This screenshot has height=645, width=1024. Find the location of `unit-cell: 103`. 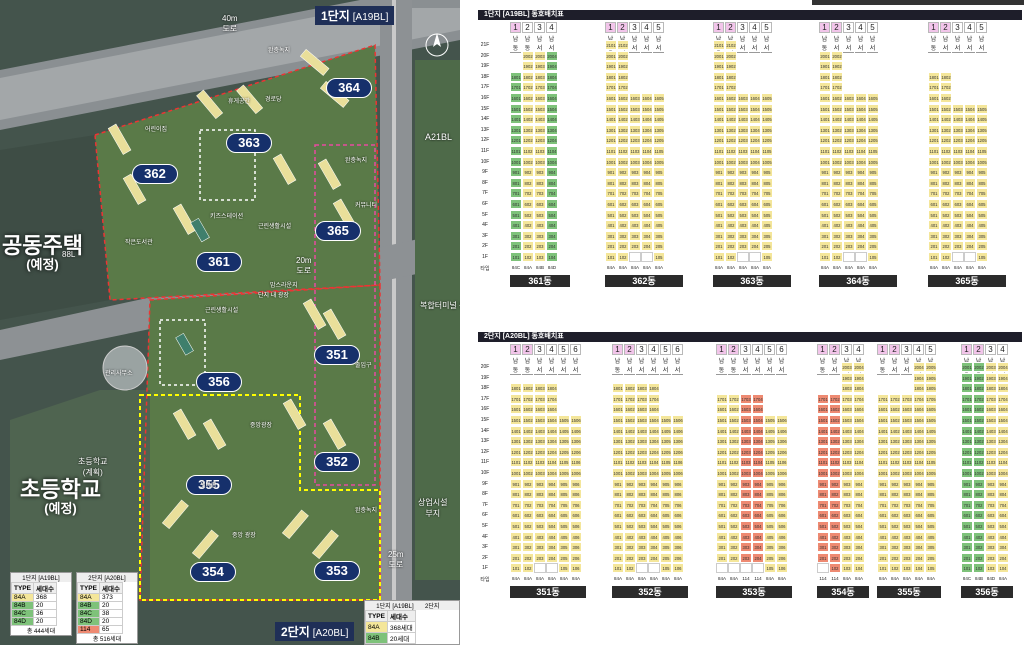

unit-cell: 103 is located at coordinates (540, 257).